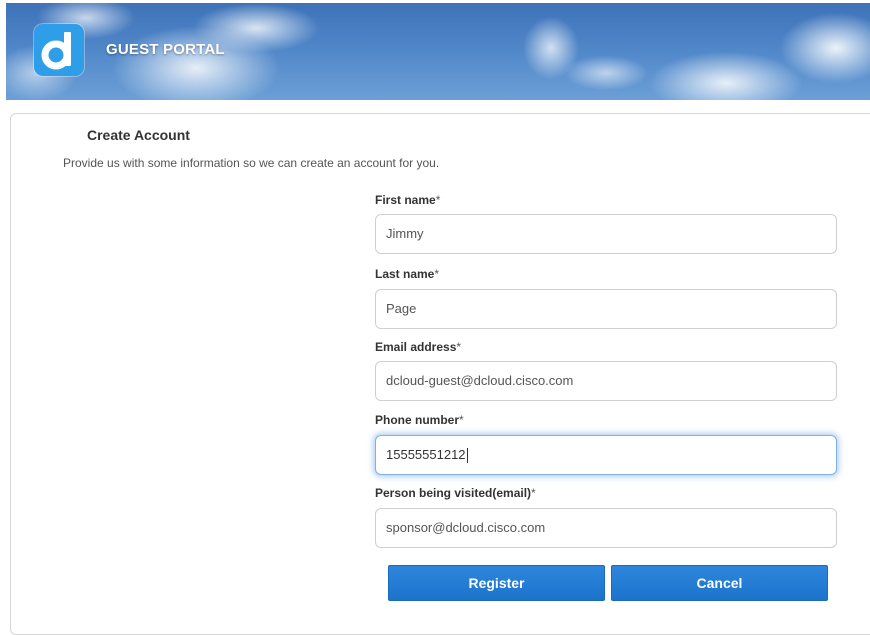 This screenshot has height=635, width=870. Describe the element at coordinates (59, 50) in the screenshot. I see `dcloud-logo-icon` at that location.